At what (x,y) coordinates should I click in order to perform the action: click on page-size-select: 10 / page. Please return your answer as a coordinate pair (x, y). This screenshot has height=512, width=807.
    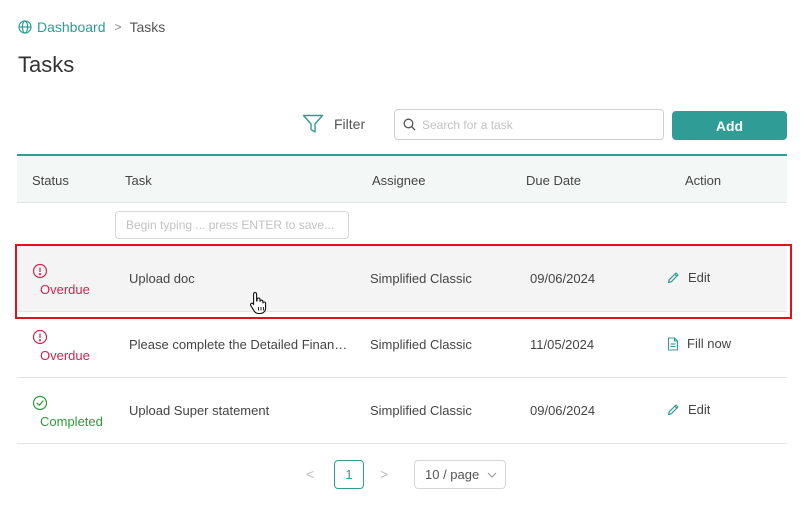
    Looking at the image, I should click on (460, 474).